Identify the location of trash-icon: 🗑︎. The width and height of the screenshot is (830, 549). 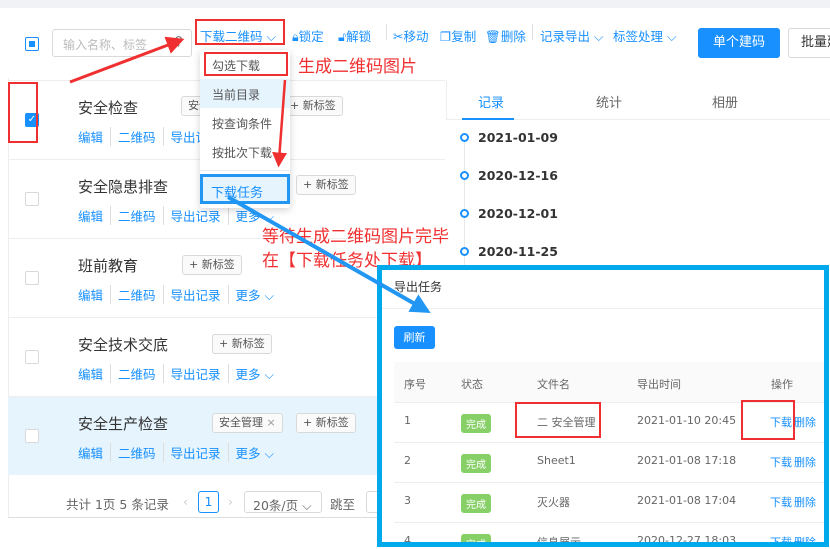
(493, 36).